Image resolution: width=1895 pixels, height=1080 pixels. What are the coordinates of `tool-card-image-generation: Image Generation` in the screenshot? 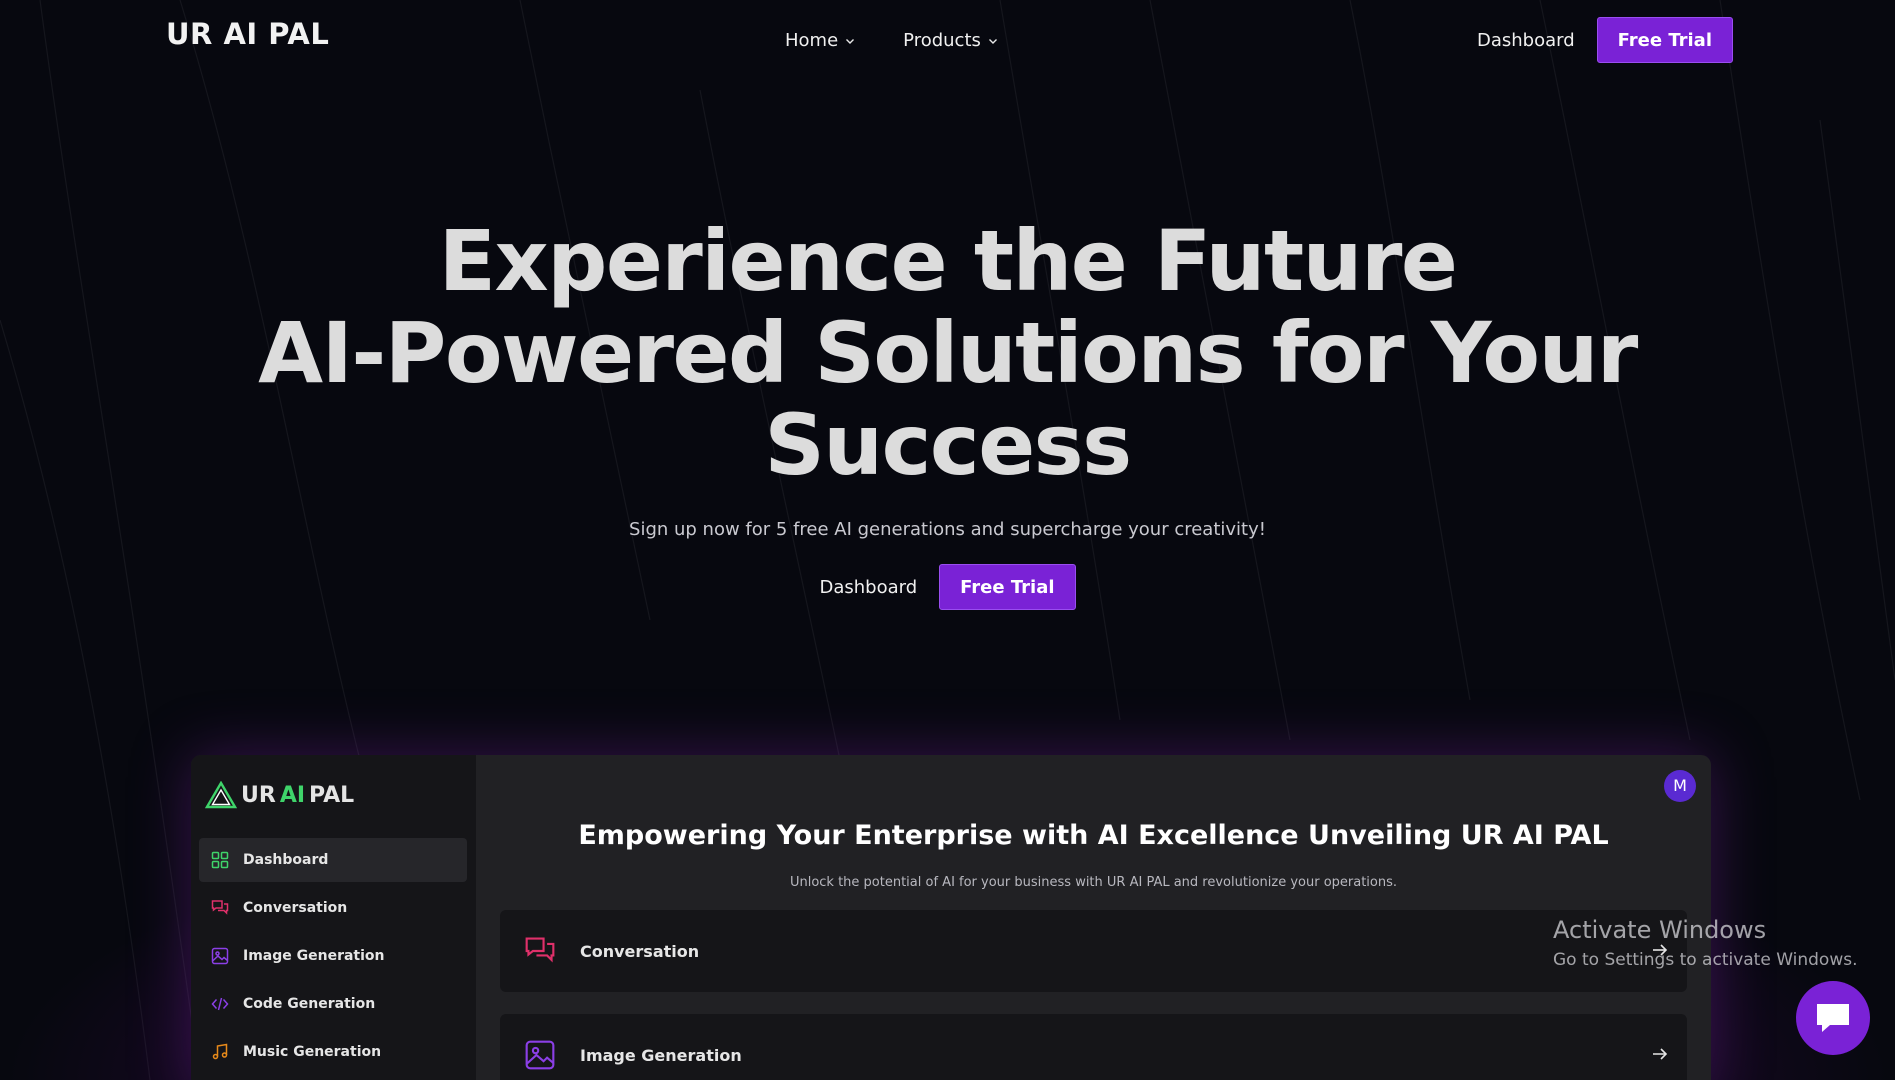 It's located at (1093, 1047).